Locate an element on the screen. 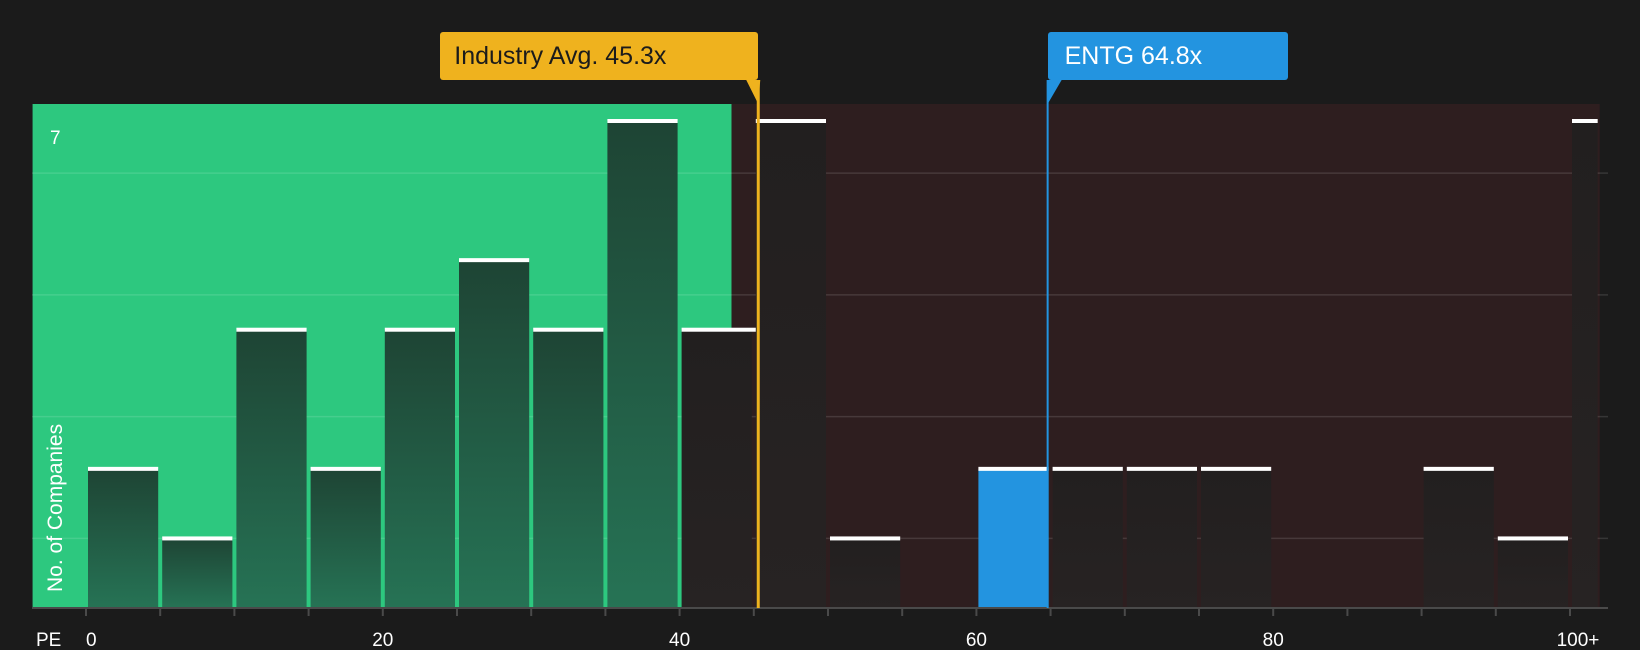  x-axis-label: PE is located at coordinates (48, 640).